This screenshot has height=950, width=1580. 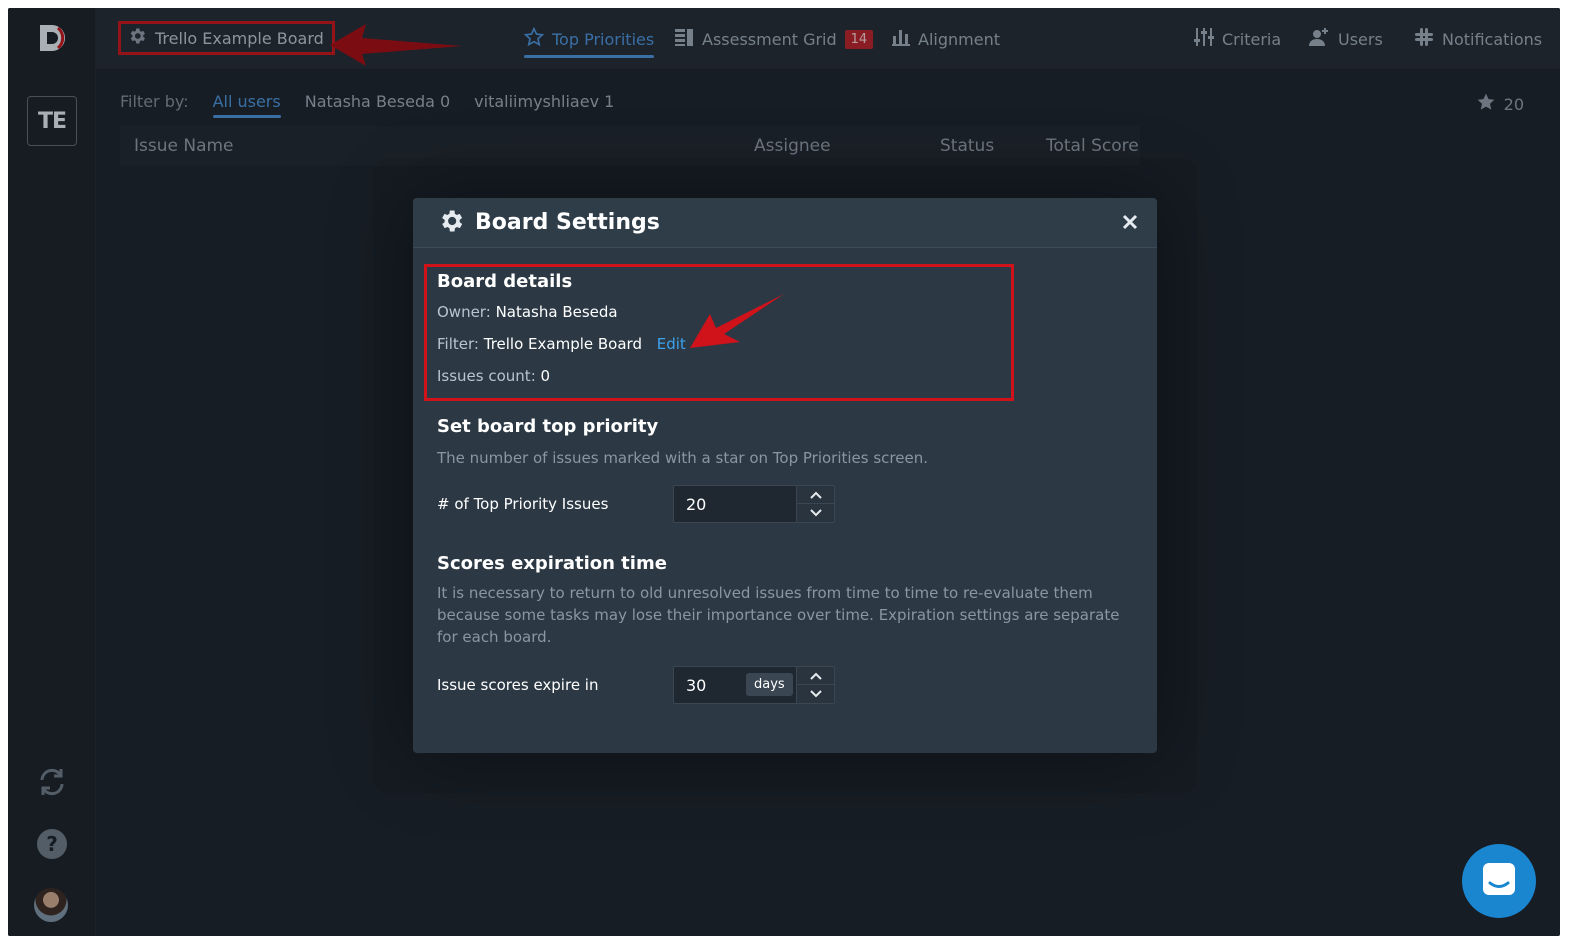 I want to click on expiration-heading: Scores expiration time, so click(x=552, y=563).